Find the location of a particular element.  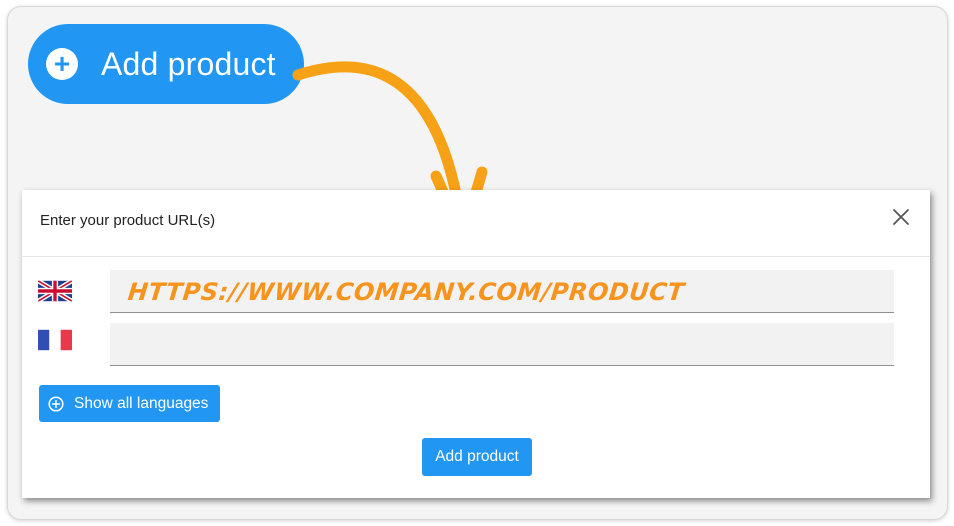

hero-add-product-label: Add product is located at coordinates (188, 63).